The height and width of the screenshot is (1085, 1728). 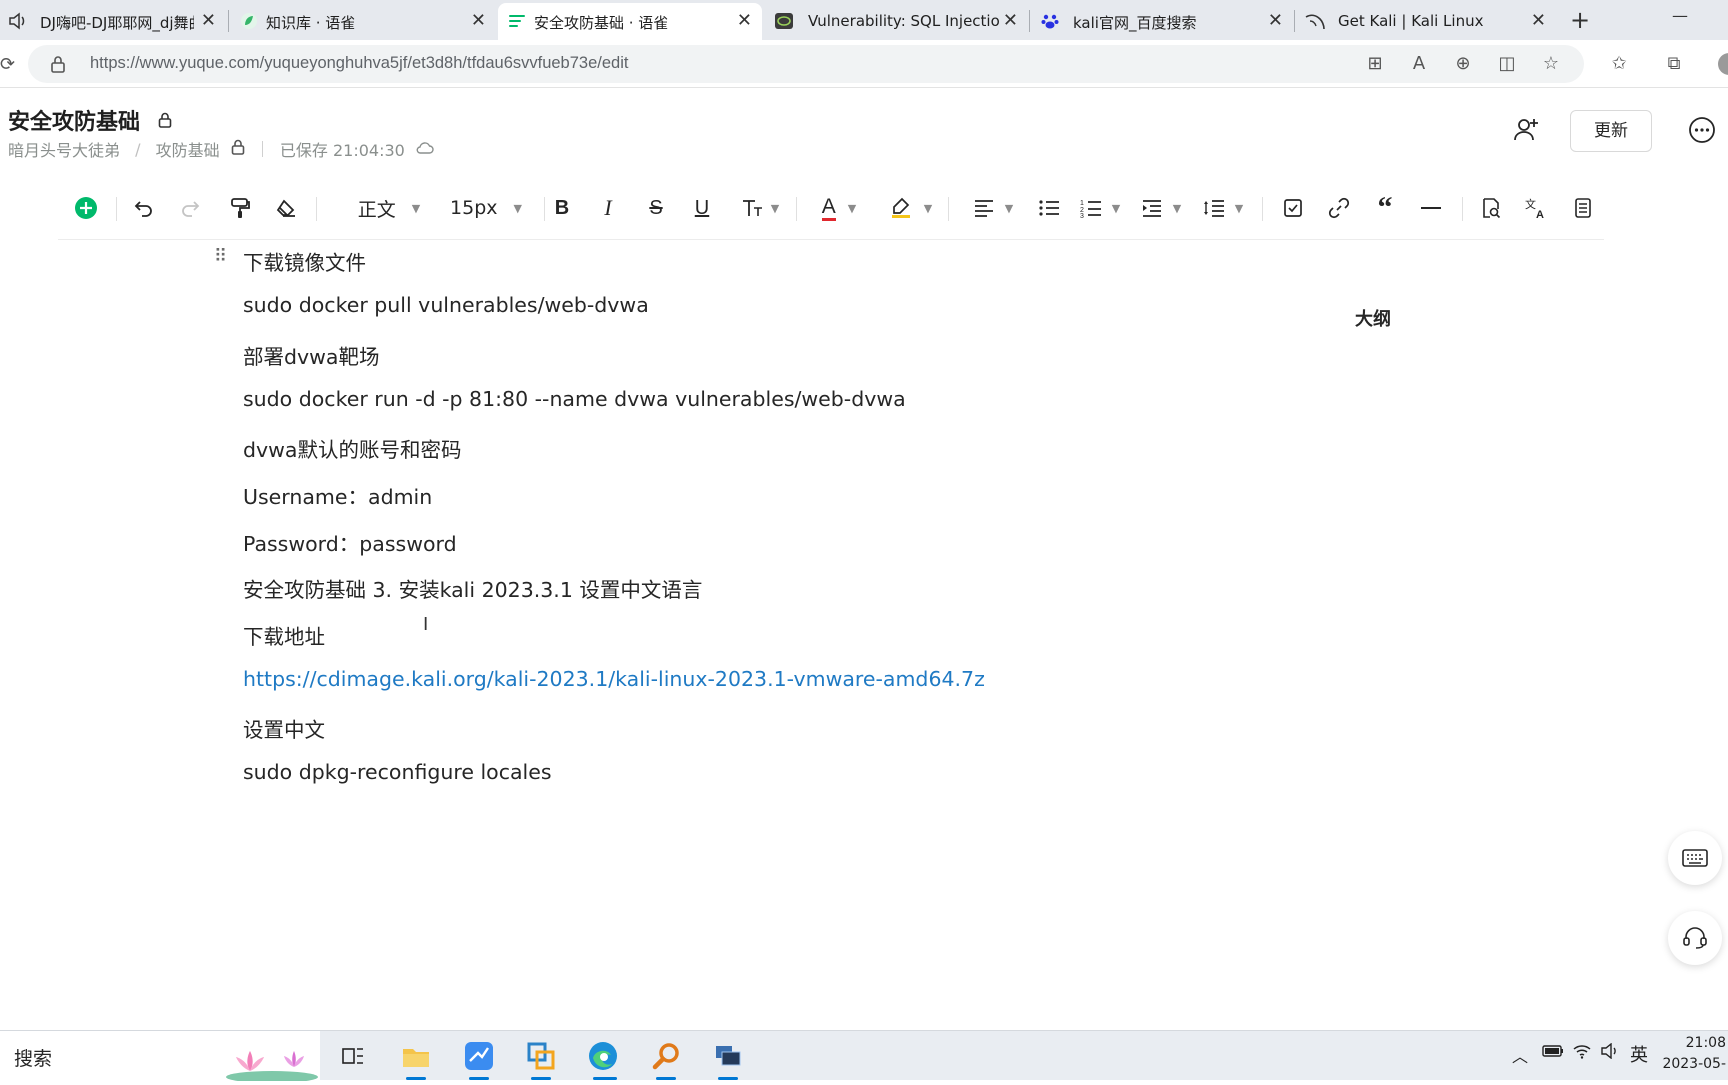 What do you see at coordinates (1702, 132) in the screenshot?
I see `more-options-icon` at bounding box center [1702, 132].